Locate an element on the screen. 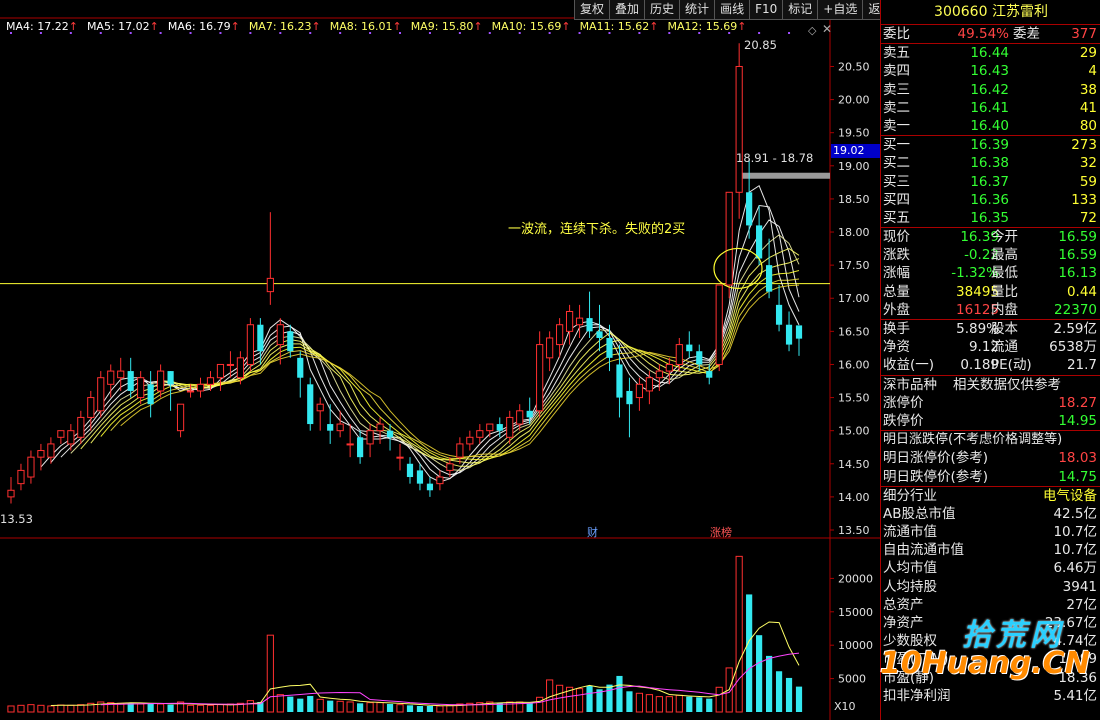 The height and width of the screenshot is (720, 1100). bids-row: 买一 16.39 273 is located at coordinates (990, 145).